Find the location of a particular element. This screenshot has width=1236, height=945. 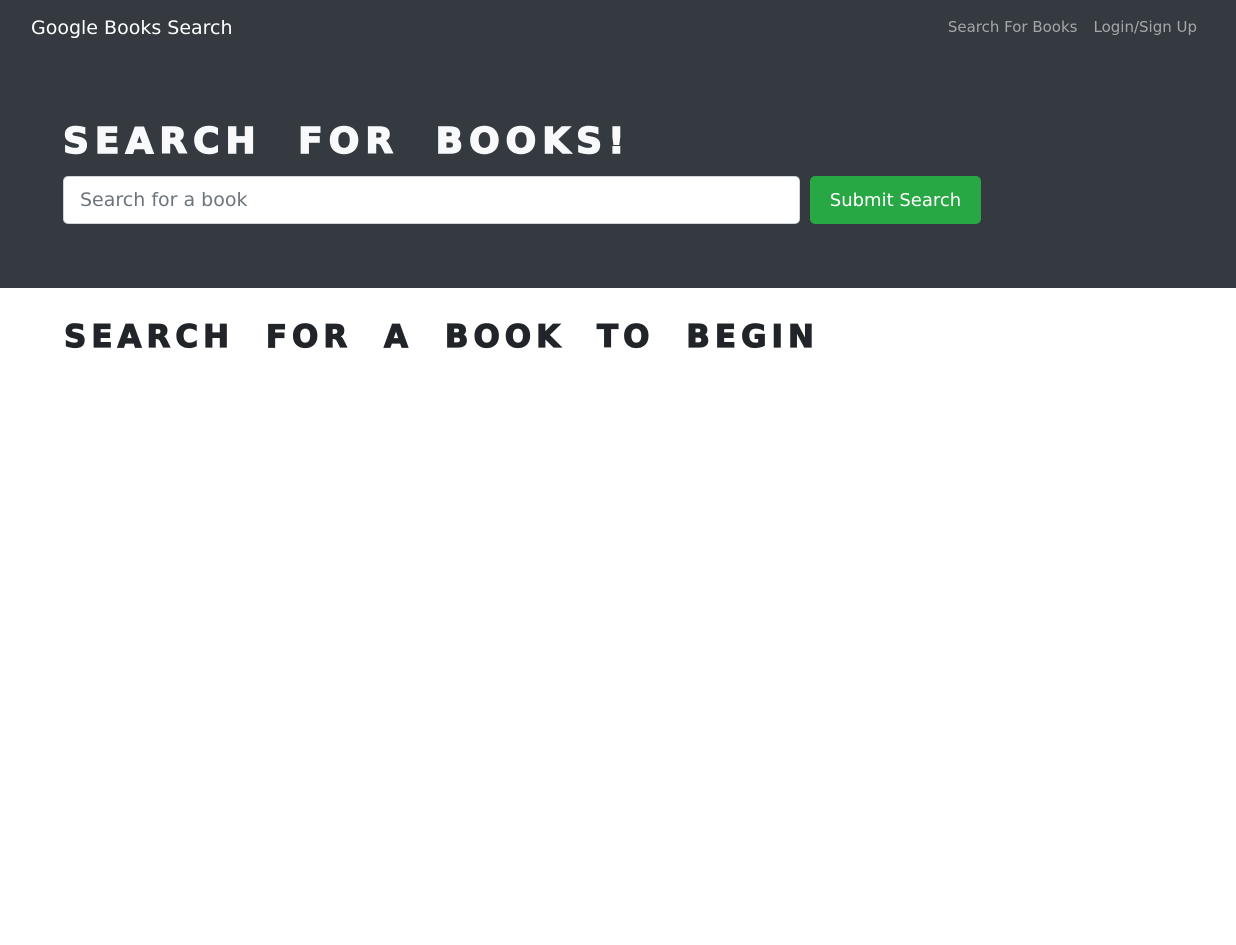

hero-title: SEARCH FOR BOOKS! is located at coordinates (346, 141).